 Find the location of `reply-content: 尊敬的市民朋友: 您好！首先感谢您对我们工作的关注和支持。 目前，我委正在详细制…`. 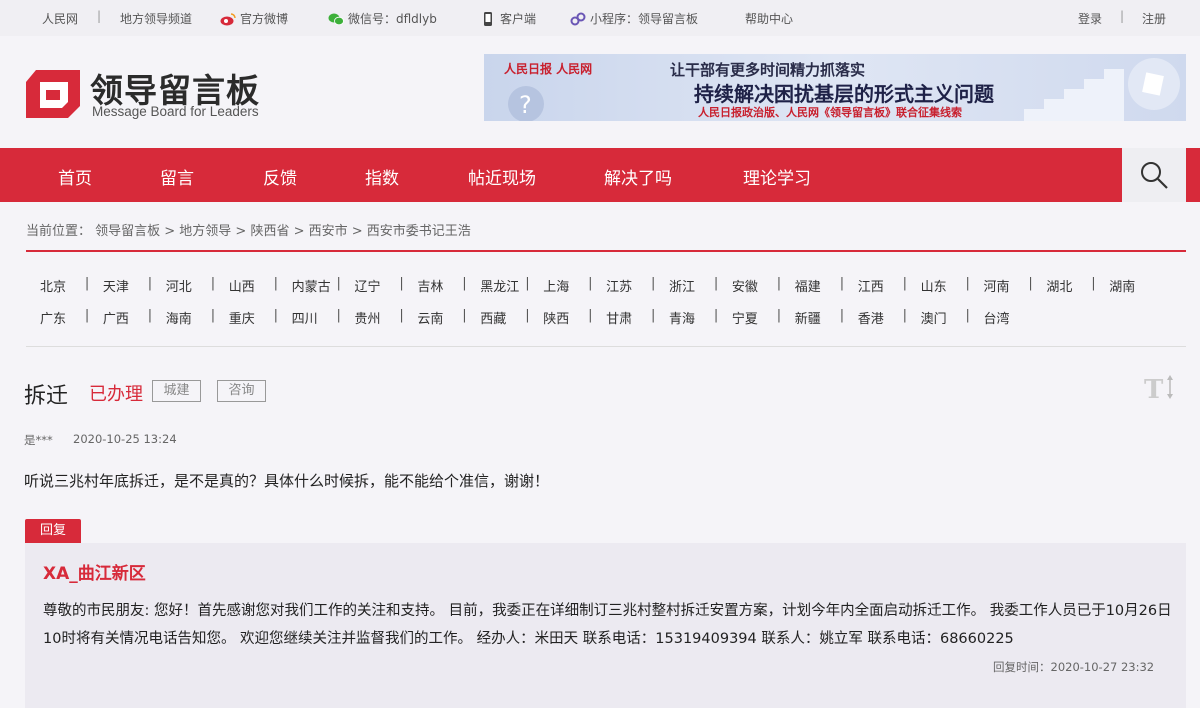

reply-content: 尊敬的市民朋友: 您好！首先感谢您对我们工作的关注和支持。 目前，我委正在详细制… is located at coordinates (607, 625).